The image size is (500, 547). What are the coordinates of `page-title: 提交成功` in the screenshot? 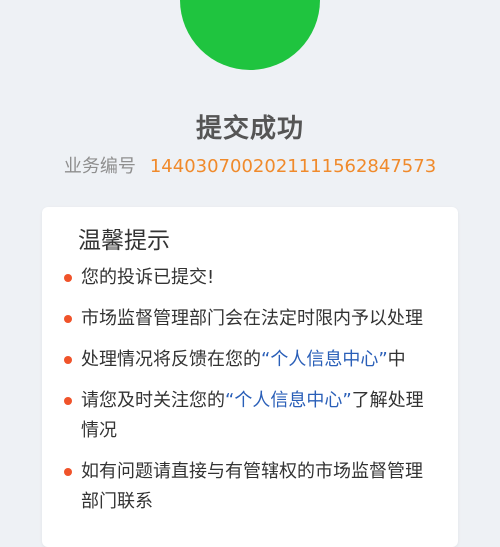 It's located at (249, 129).